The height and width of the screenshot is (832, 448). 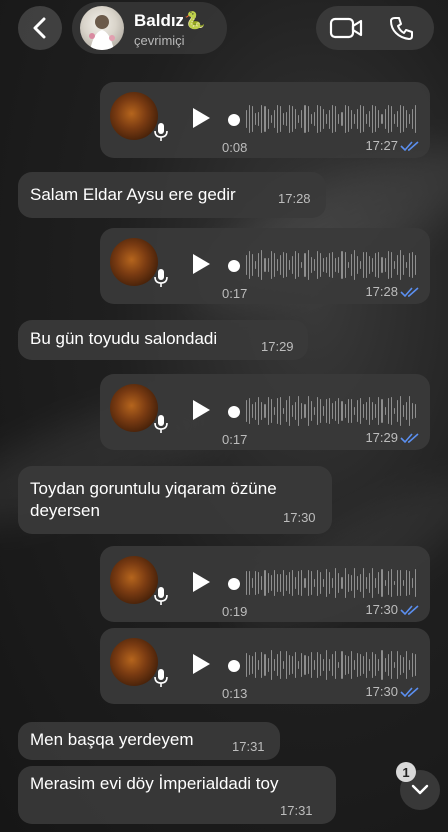 I want to click on voice-message: 0:19 17:30, so click(x=265, y=584).